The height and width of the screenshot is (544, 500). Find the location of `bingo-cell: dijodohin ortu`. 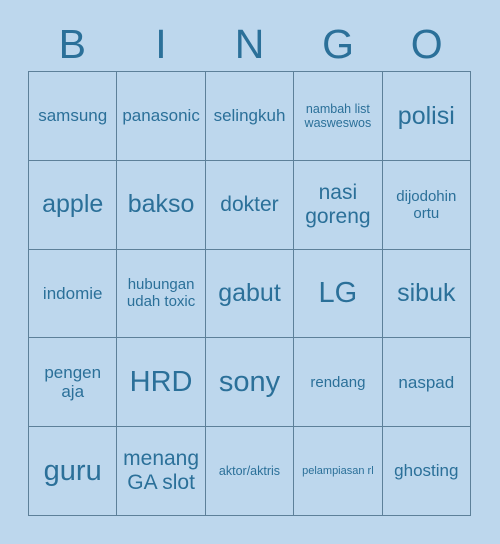

bingo-cell: dijodohin ortu is located at coordinates (426, 205).